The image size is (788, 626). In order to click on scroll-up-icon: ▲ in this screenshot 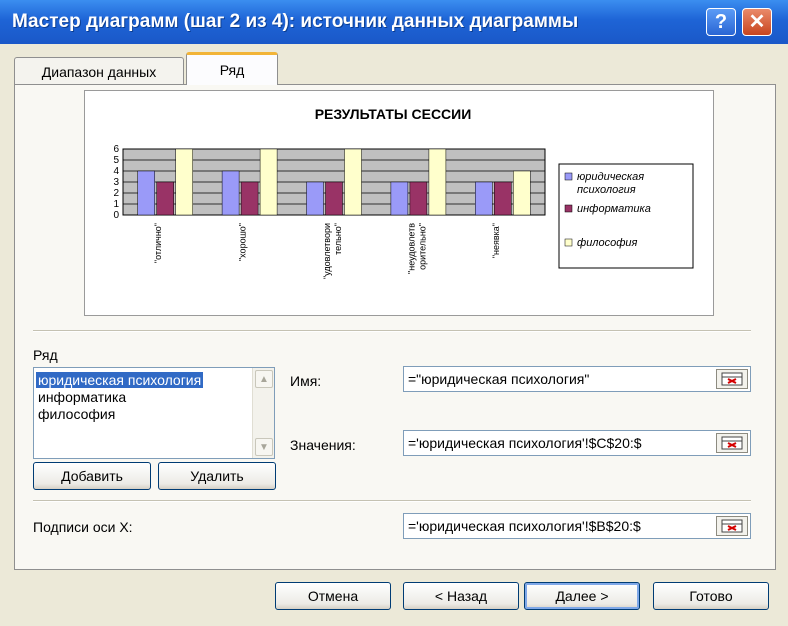, I will do `click(264, 379)`.